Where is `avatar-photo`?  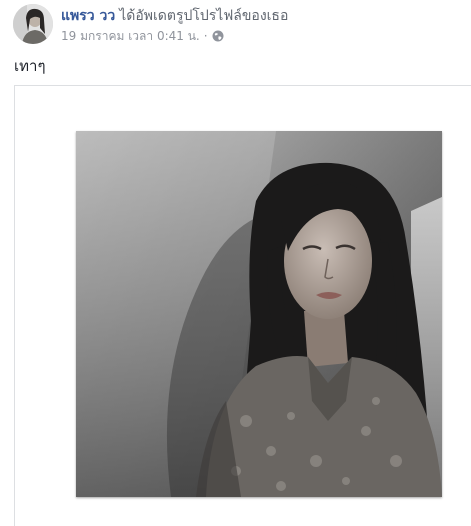
avatar-photo is located at coordinates (33, 24).